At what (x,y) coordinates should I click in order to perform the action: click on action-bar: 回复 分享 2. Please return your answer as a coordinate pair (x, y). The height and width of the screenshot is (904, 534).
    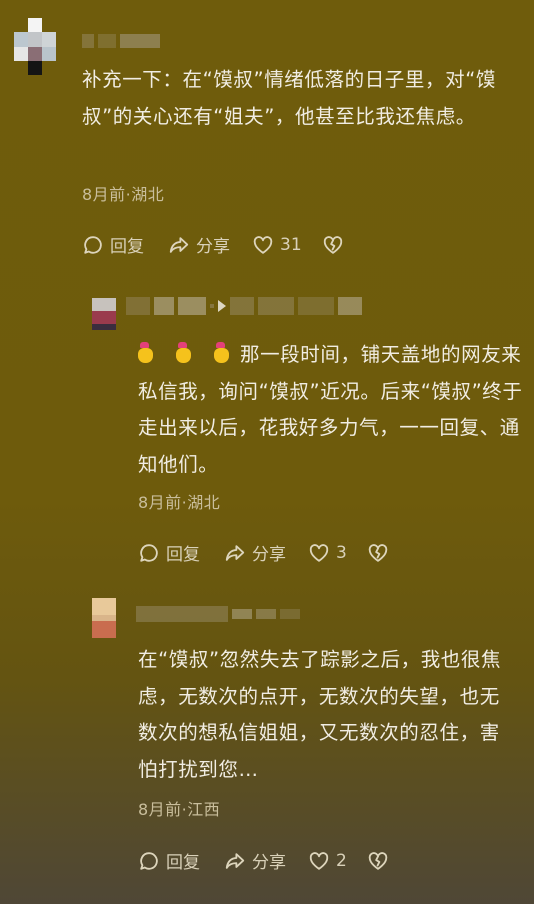
    Looking at the image, I should click on (263, 860).